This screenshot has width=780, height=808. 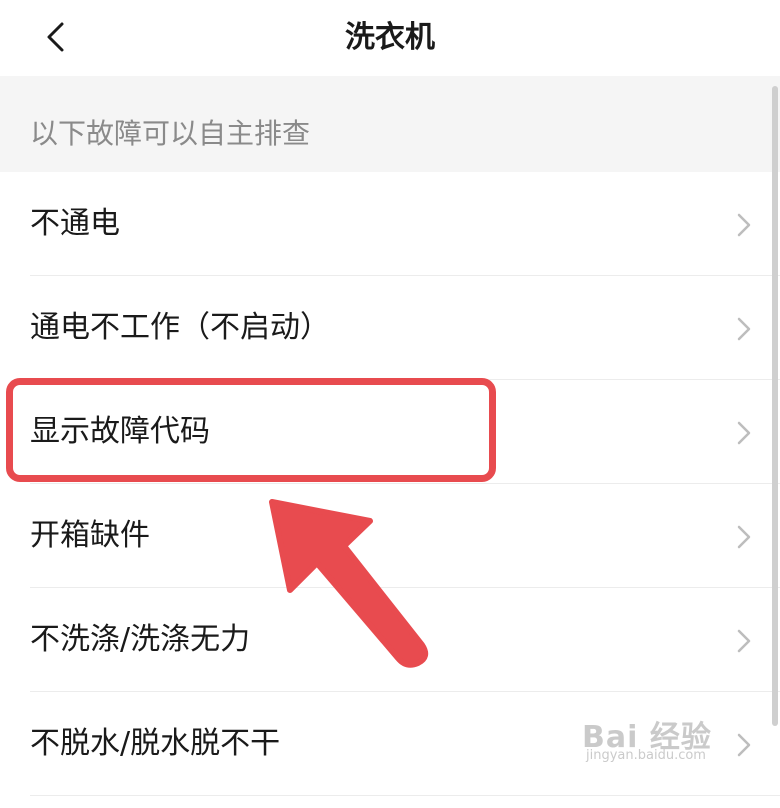 What do you see at coordinates (390, 536) in the screenshot?
I see `list-item-missing-parts: 开箱缺件` at bounding box center [390, 536].